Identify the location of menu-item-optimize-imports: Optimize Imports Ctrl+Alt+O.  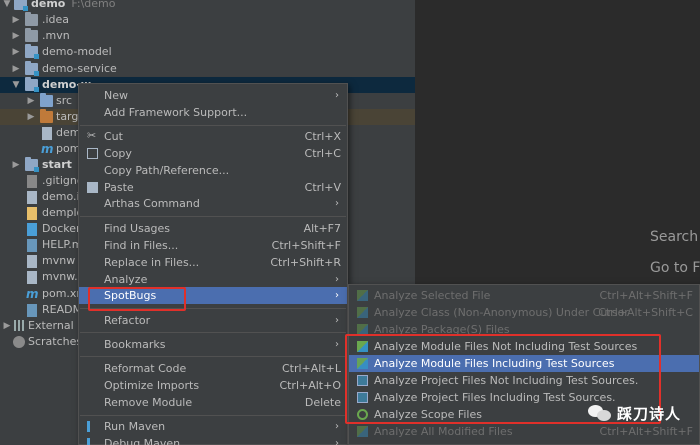
(213, 385).